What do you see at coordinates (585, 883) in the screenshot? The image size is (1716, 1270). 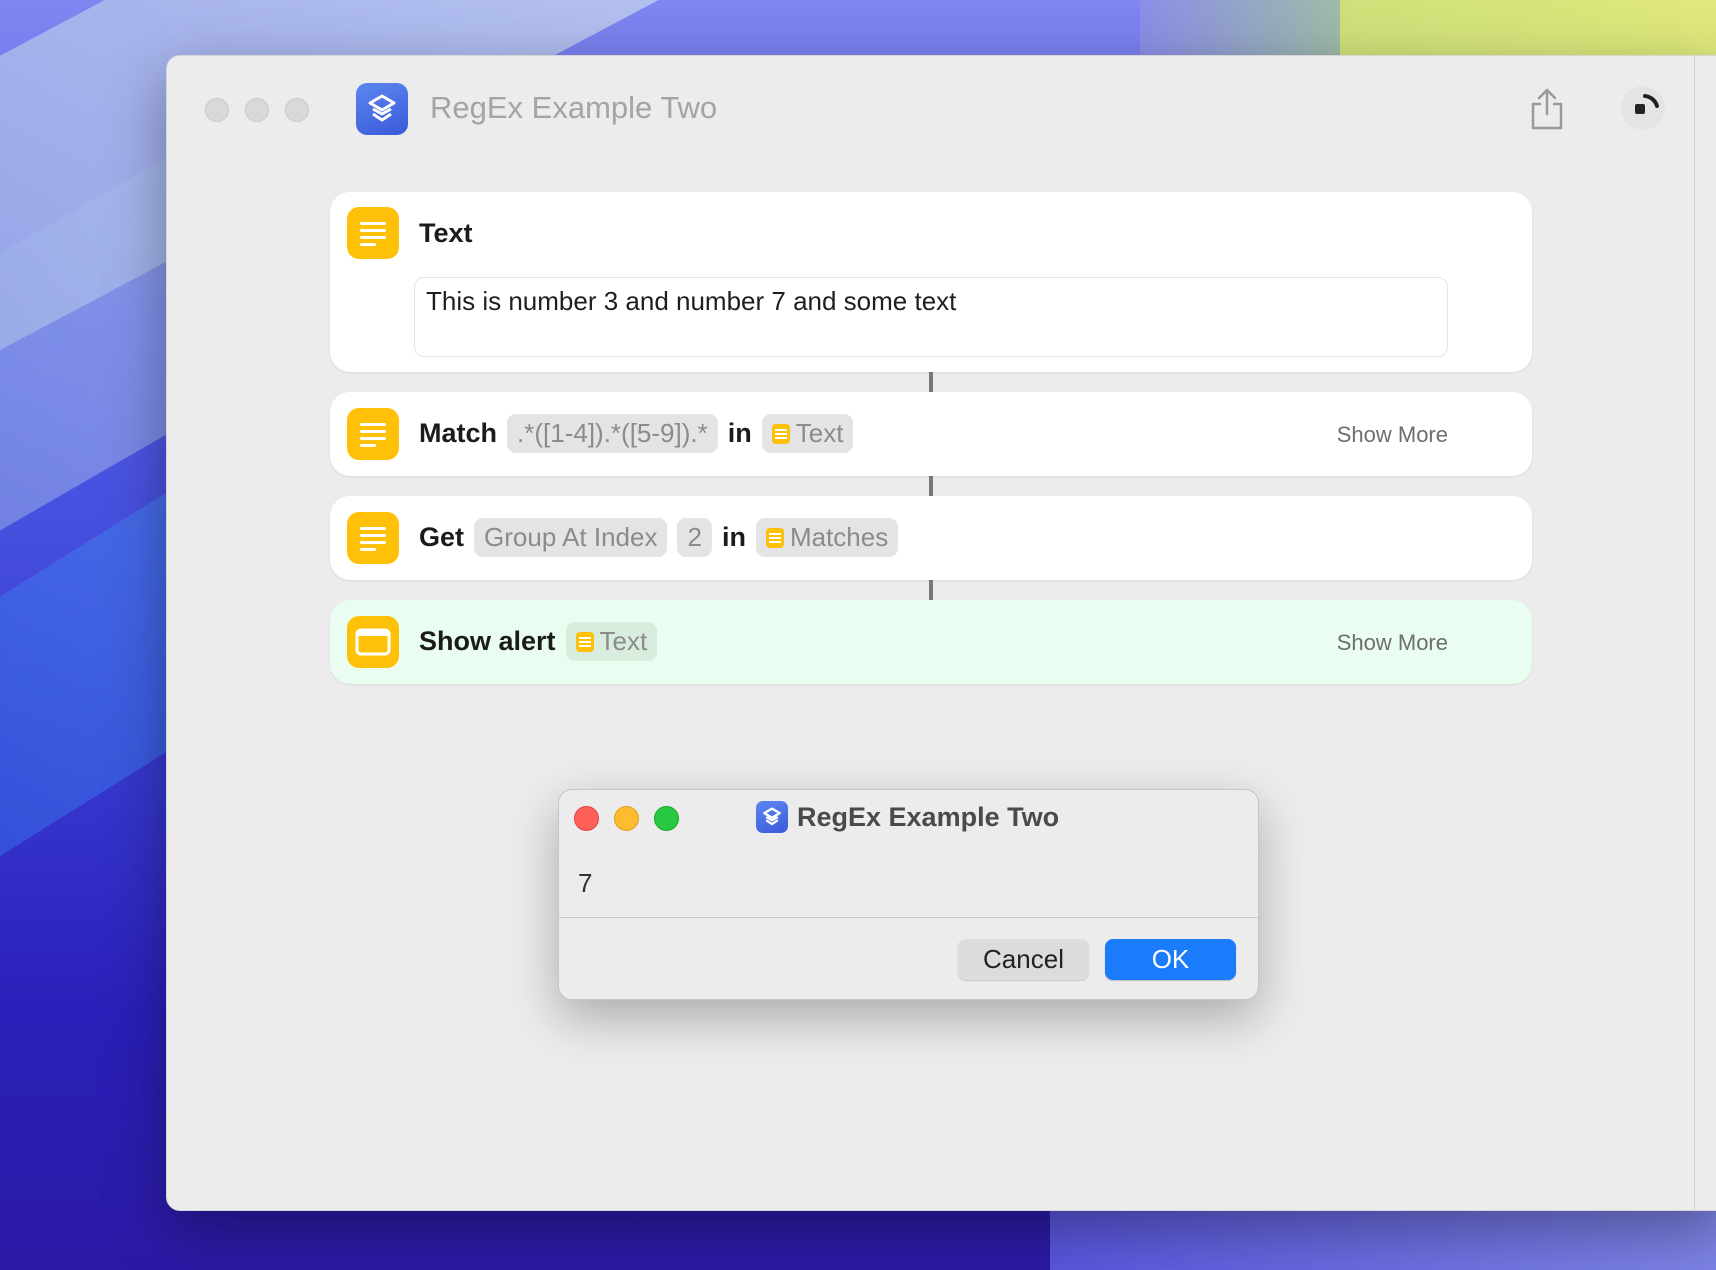 I see `dialog-message: 7` at bounding box center [585, 883].